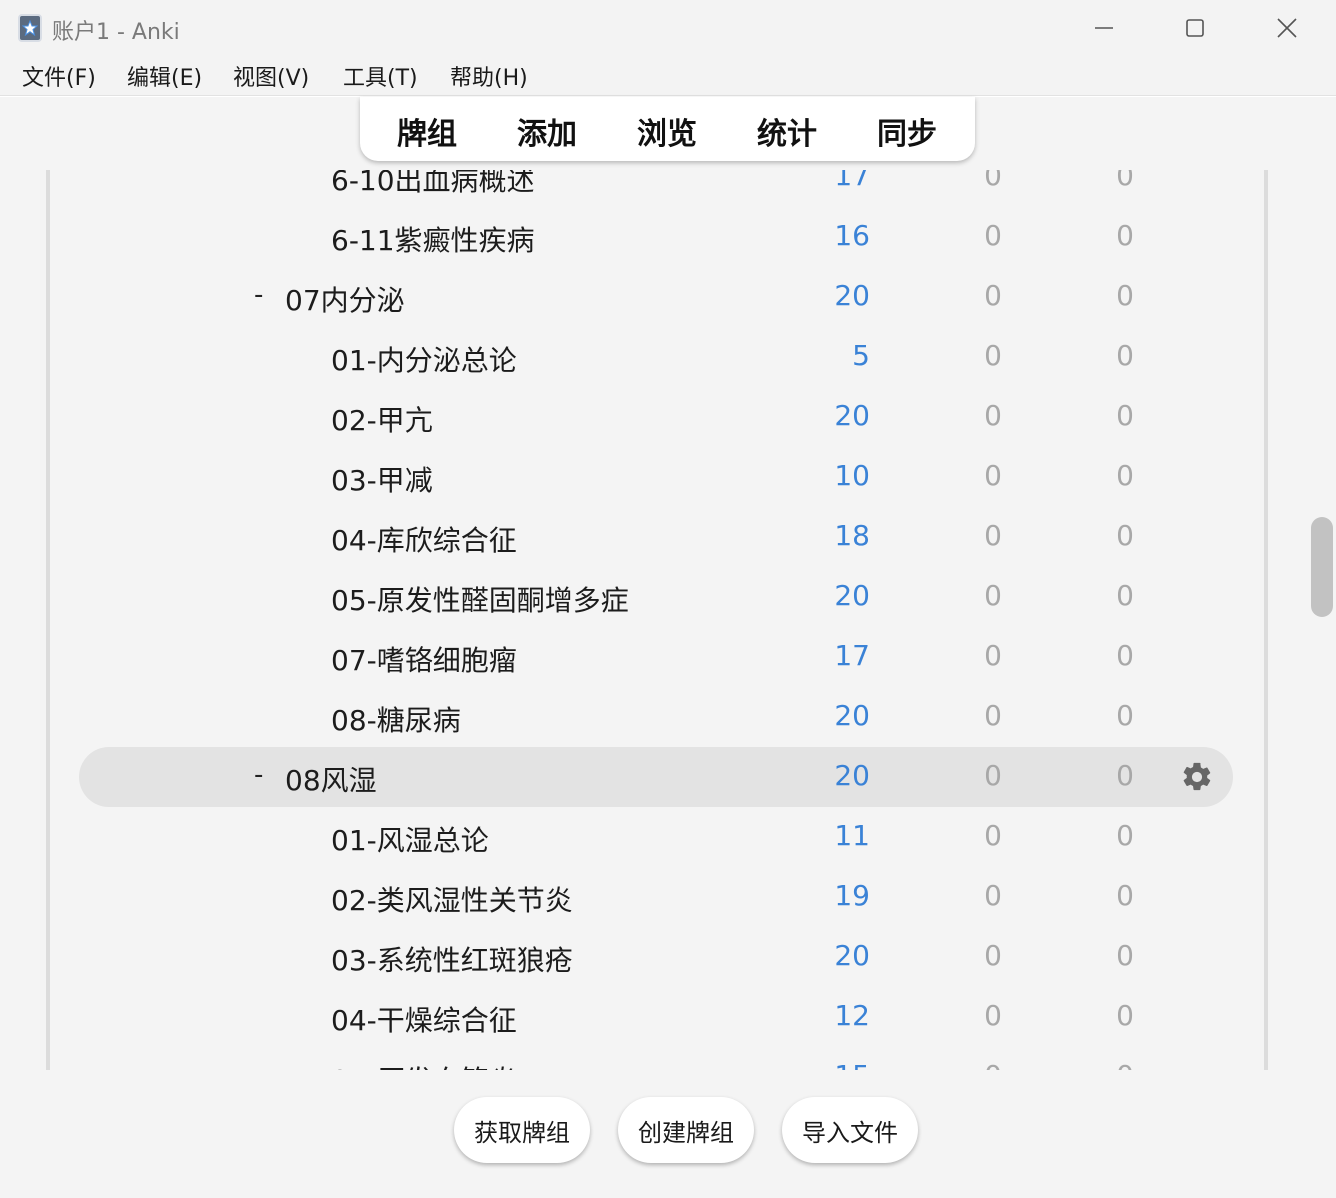 This screenshot has height=1198, width=1336. Describe the element at coordinates (657, 1017) in the screenshot. I see `deck-row: 04-干燥综合征 12 0 0` at that location.